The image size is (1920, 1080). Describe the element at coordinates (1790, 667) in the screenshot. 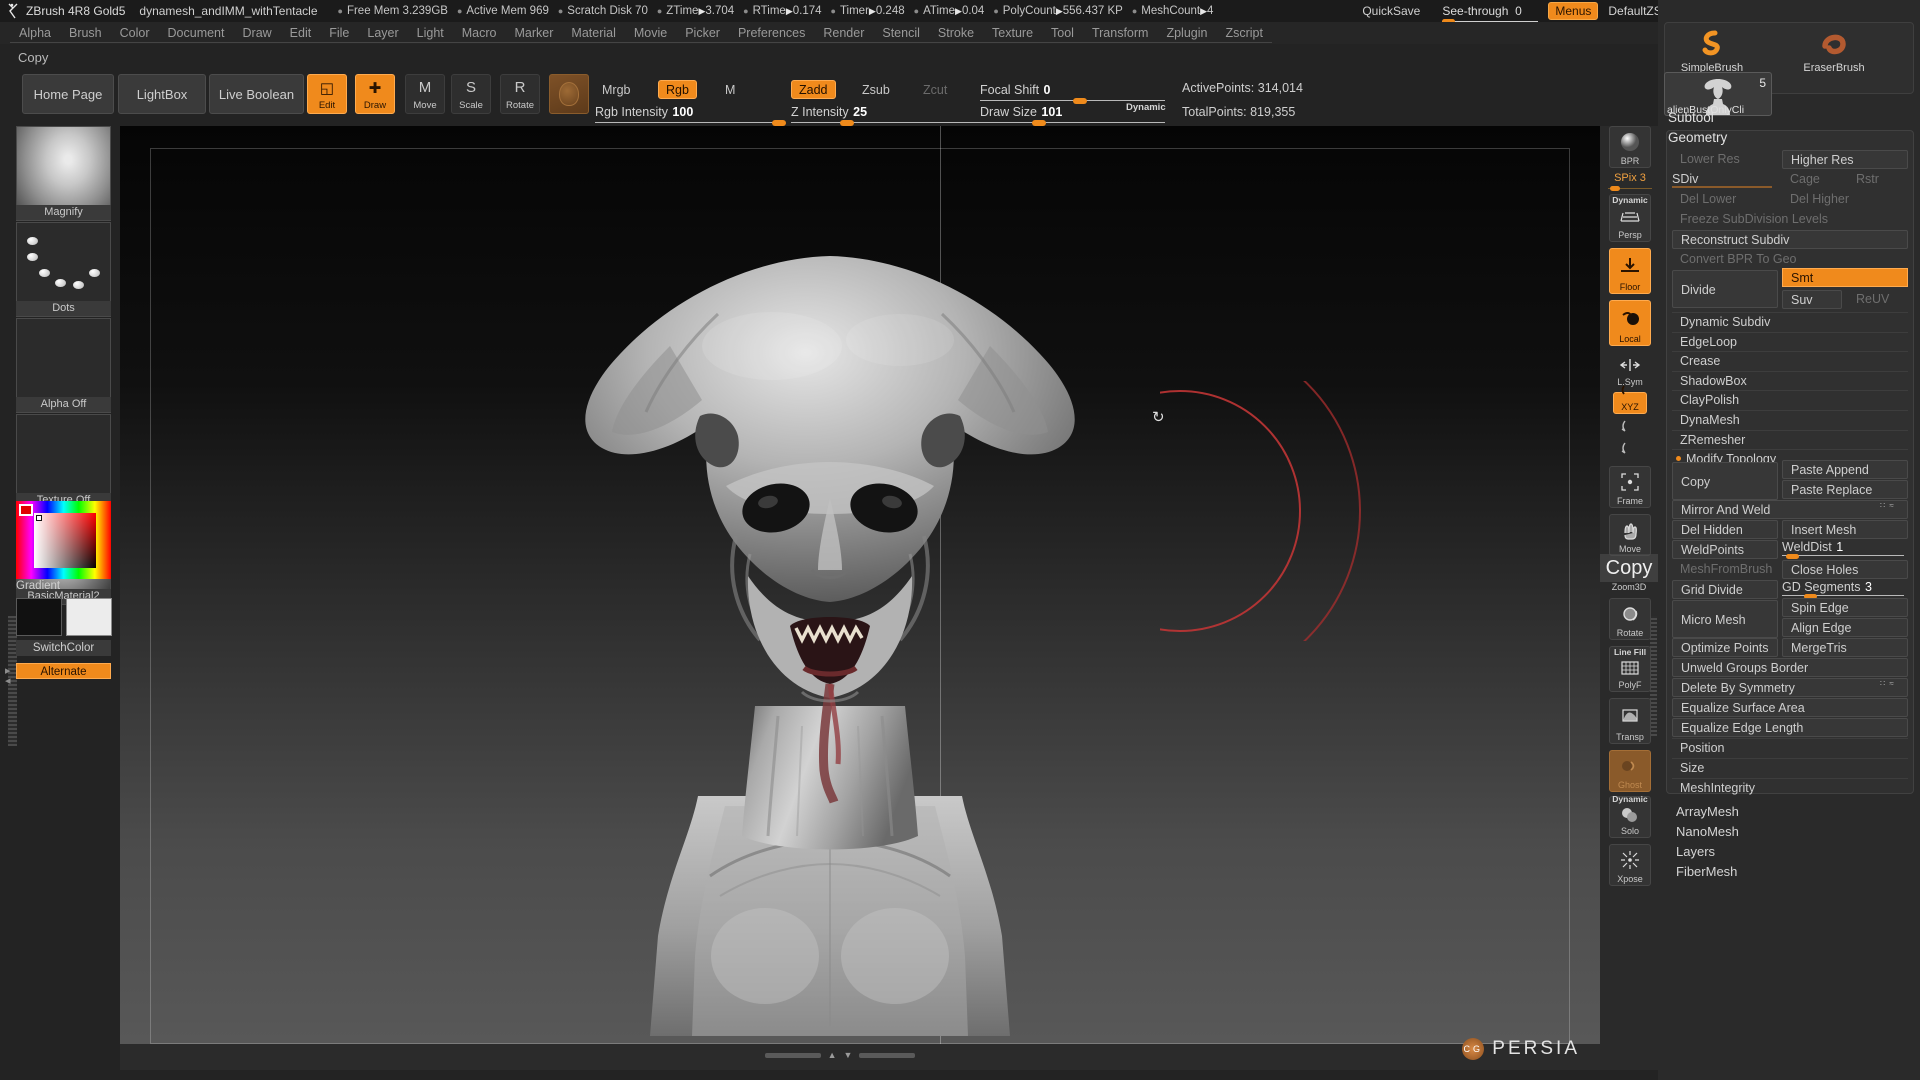

I see `unweld-groups-border-button: Unweld Groups Border` at that location.